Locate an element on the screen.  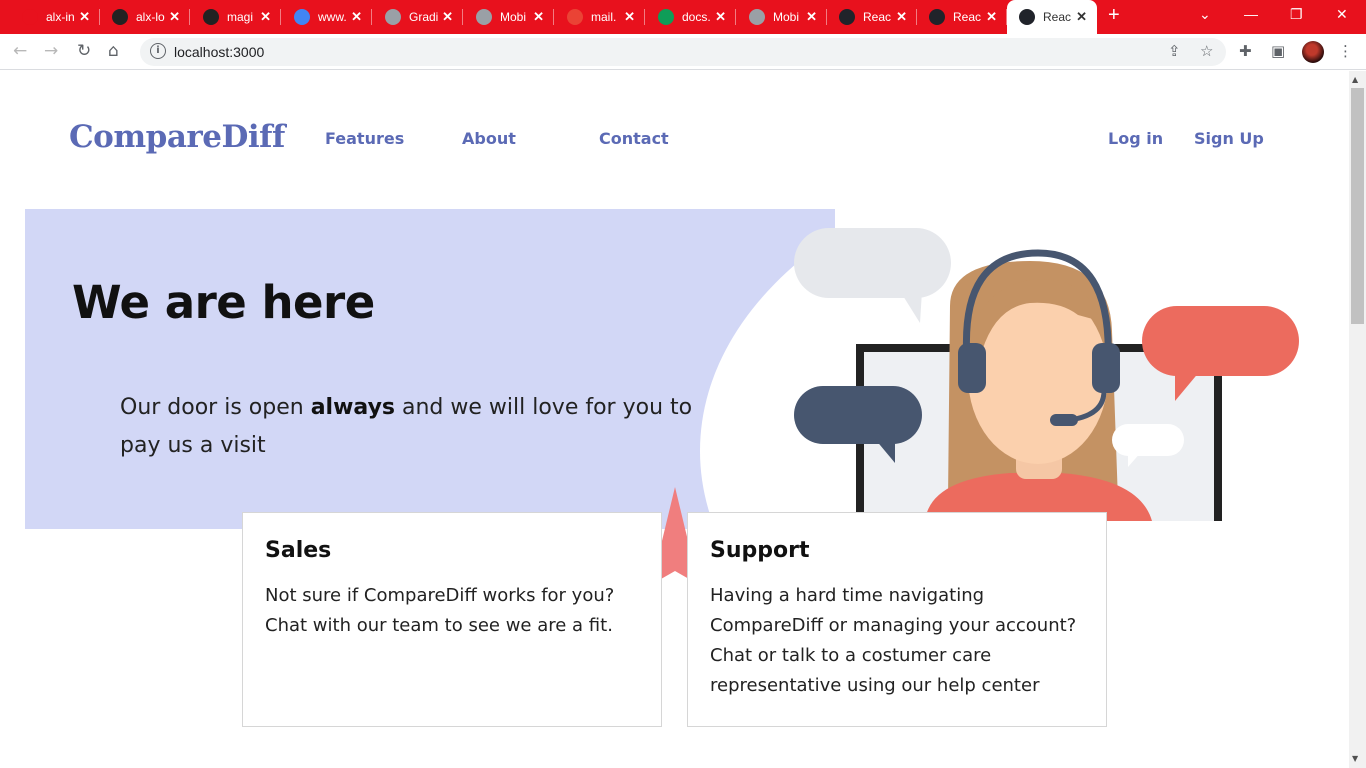
google-icon is located at coordinates (302, 17).